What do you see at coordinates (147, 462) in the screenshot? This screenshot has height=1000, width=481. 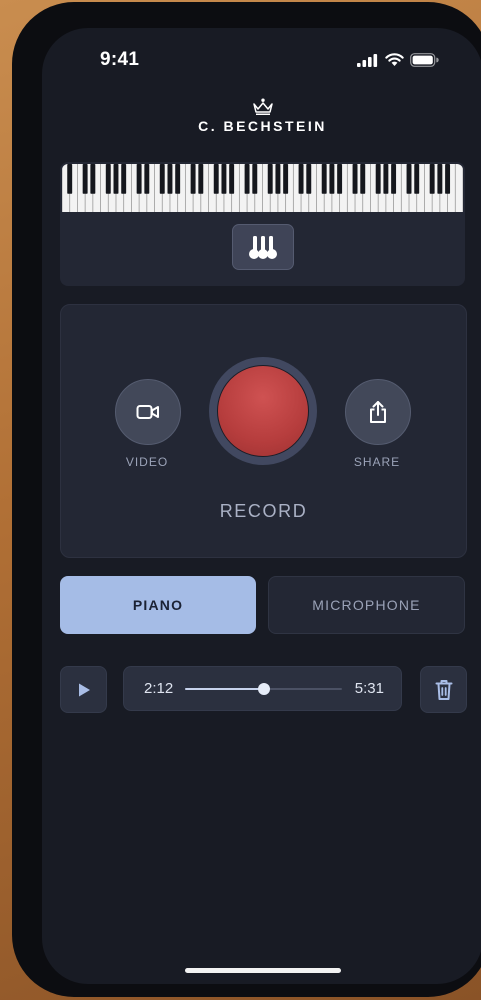 I see `video-label: VIDEO` at bounding box center [147, 462].